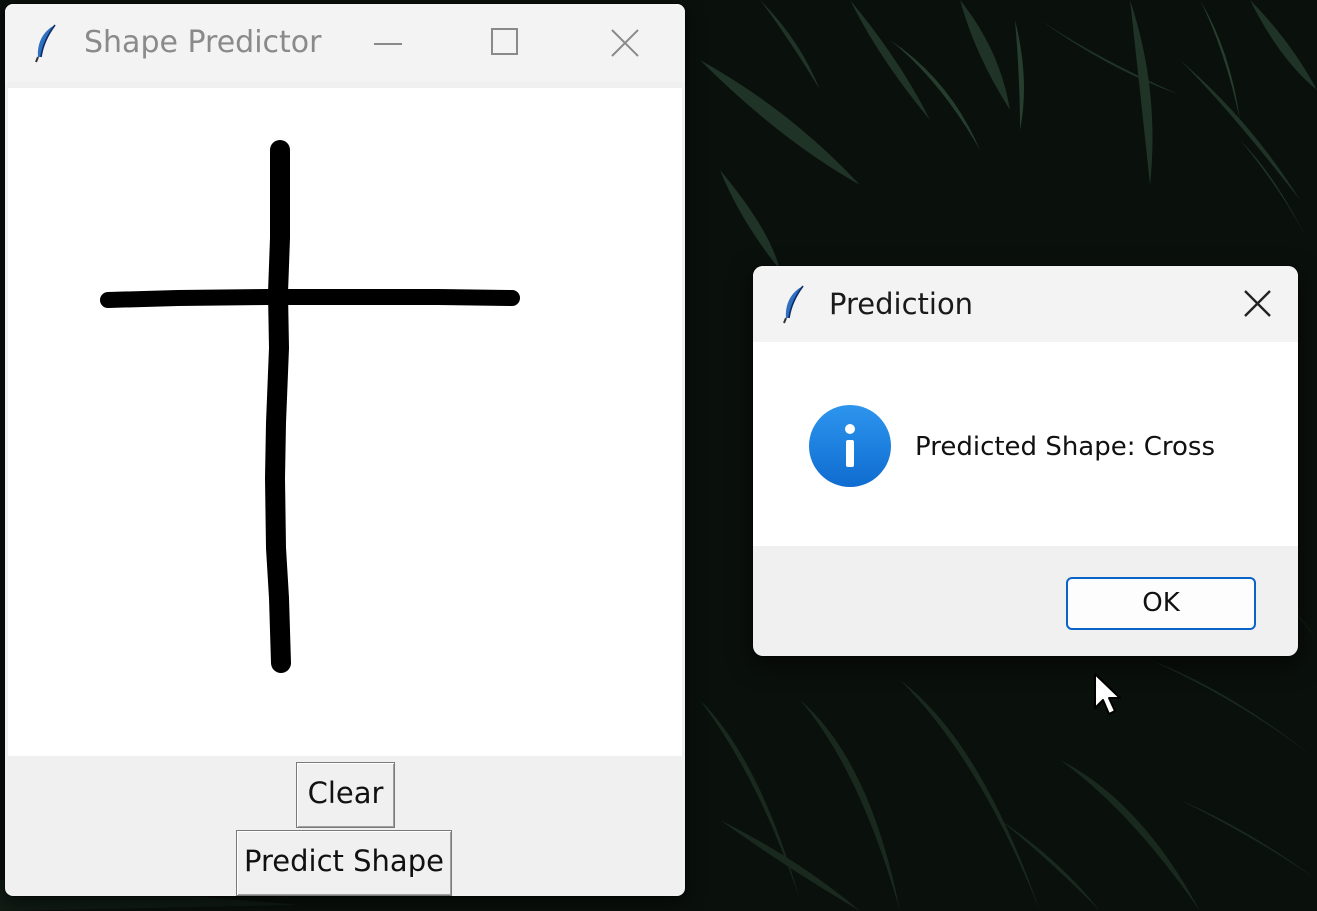 The height and width of the screenshot is (911, 1317). Describe the element at coordinates (1161, 603) in the screenshot. I see `ok-button: OK` at that location.